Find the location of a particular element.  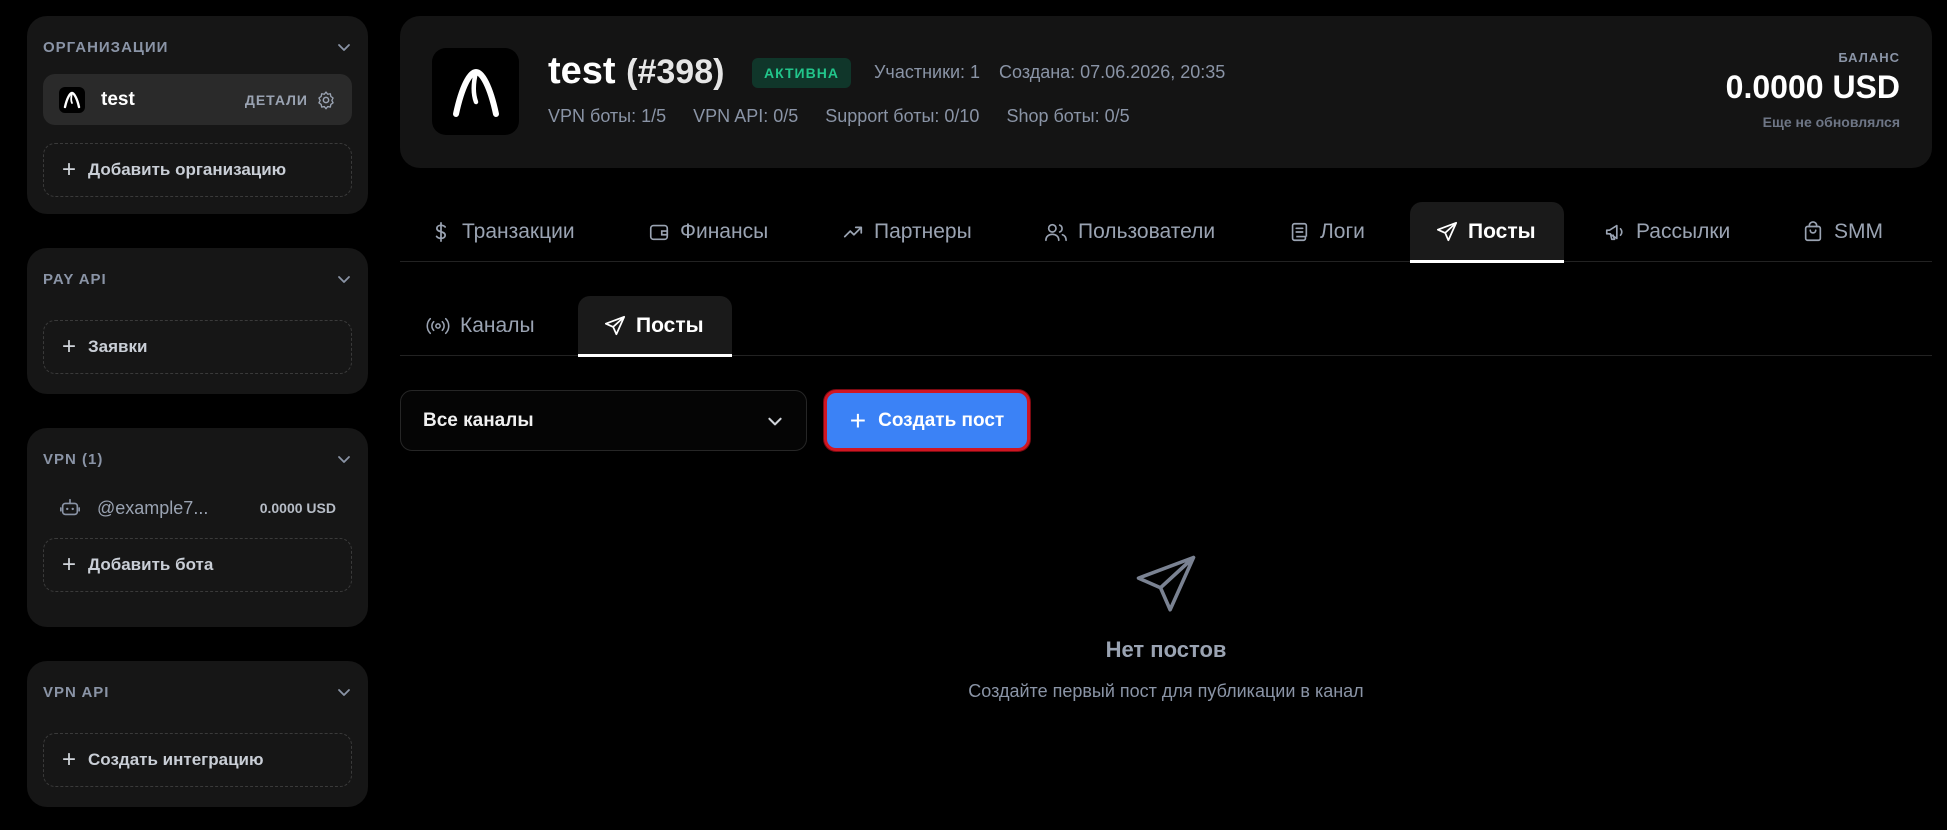

vpn-api-title: VPN API is located at coordinates (76, 692).